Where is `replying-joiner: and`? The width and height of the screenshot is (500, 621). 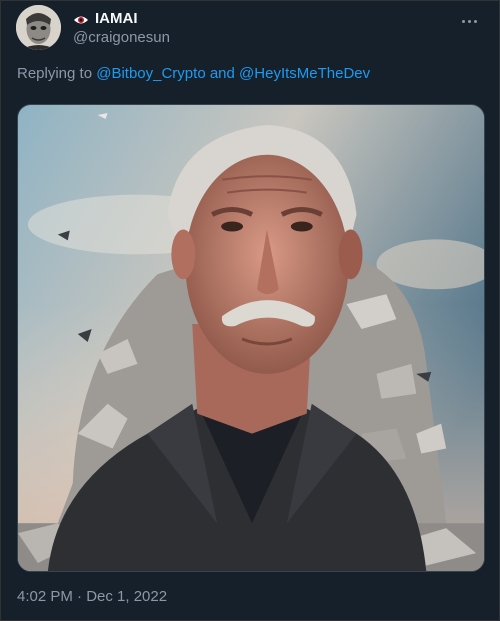
replying-joiner: and is located at coordinates (222, 73).